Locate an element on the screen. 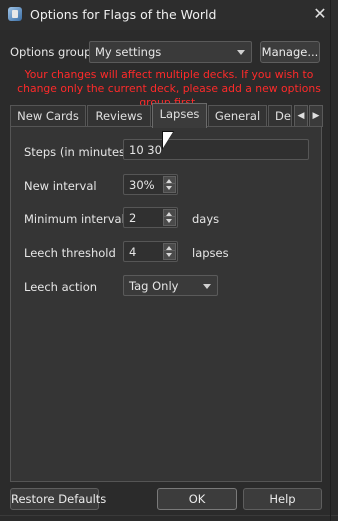 Image resolution: width=338 pixels, height=521 pixels. title-bar: Options for Flags of the World ✕ is located at coordinates (169, 15).